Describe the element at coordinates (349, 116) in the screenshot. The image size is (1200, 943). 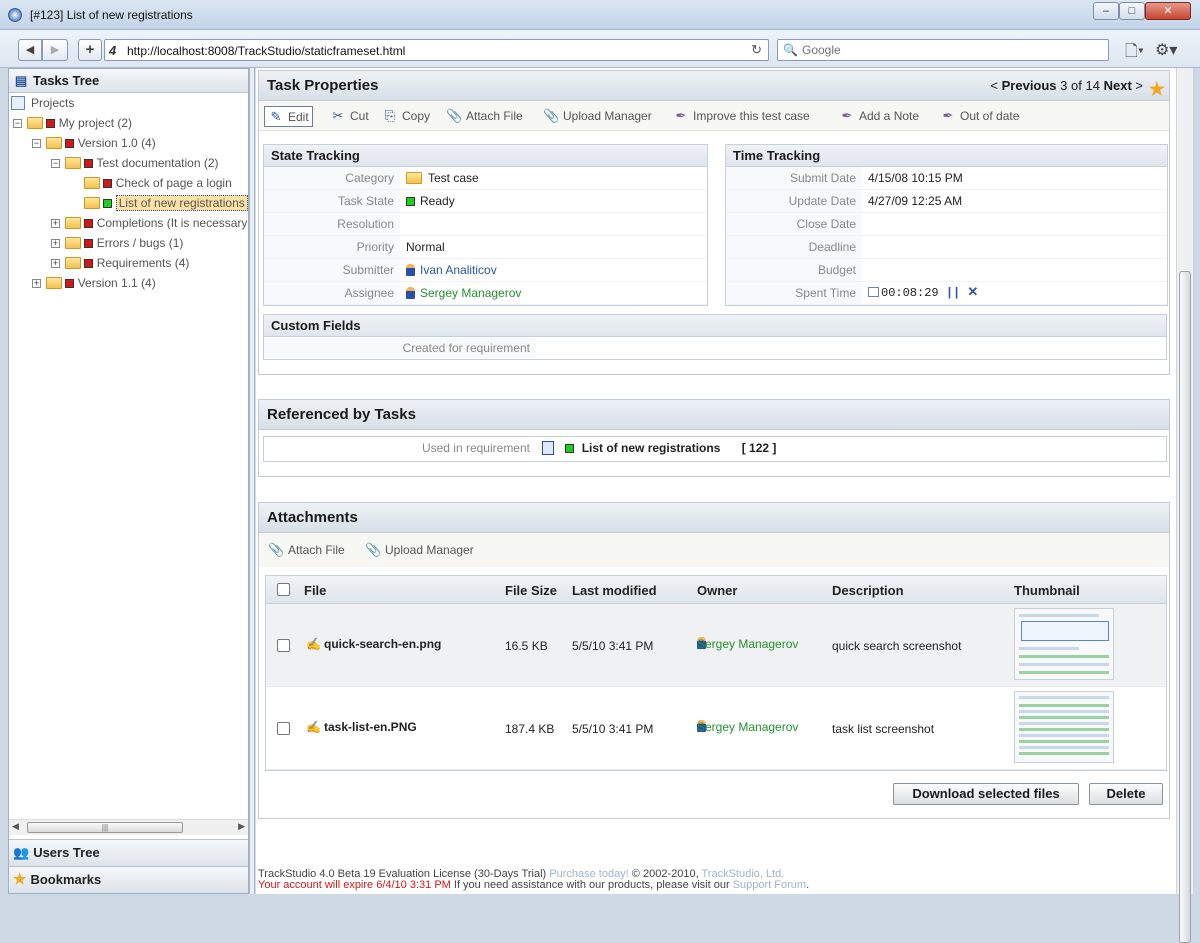
I see `cut-button: ✂ Cut` at that location.